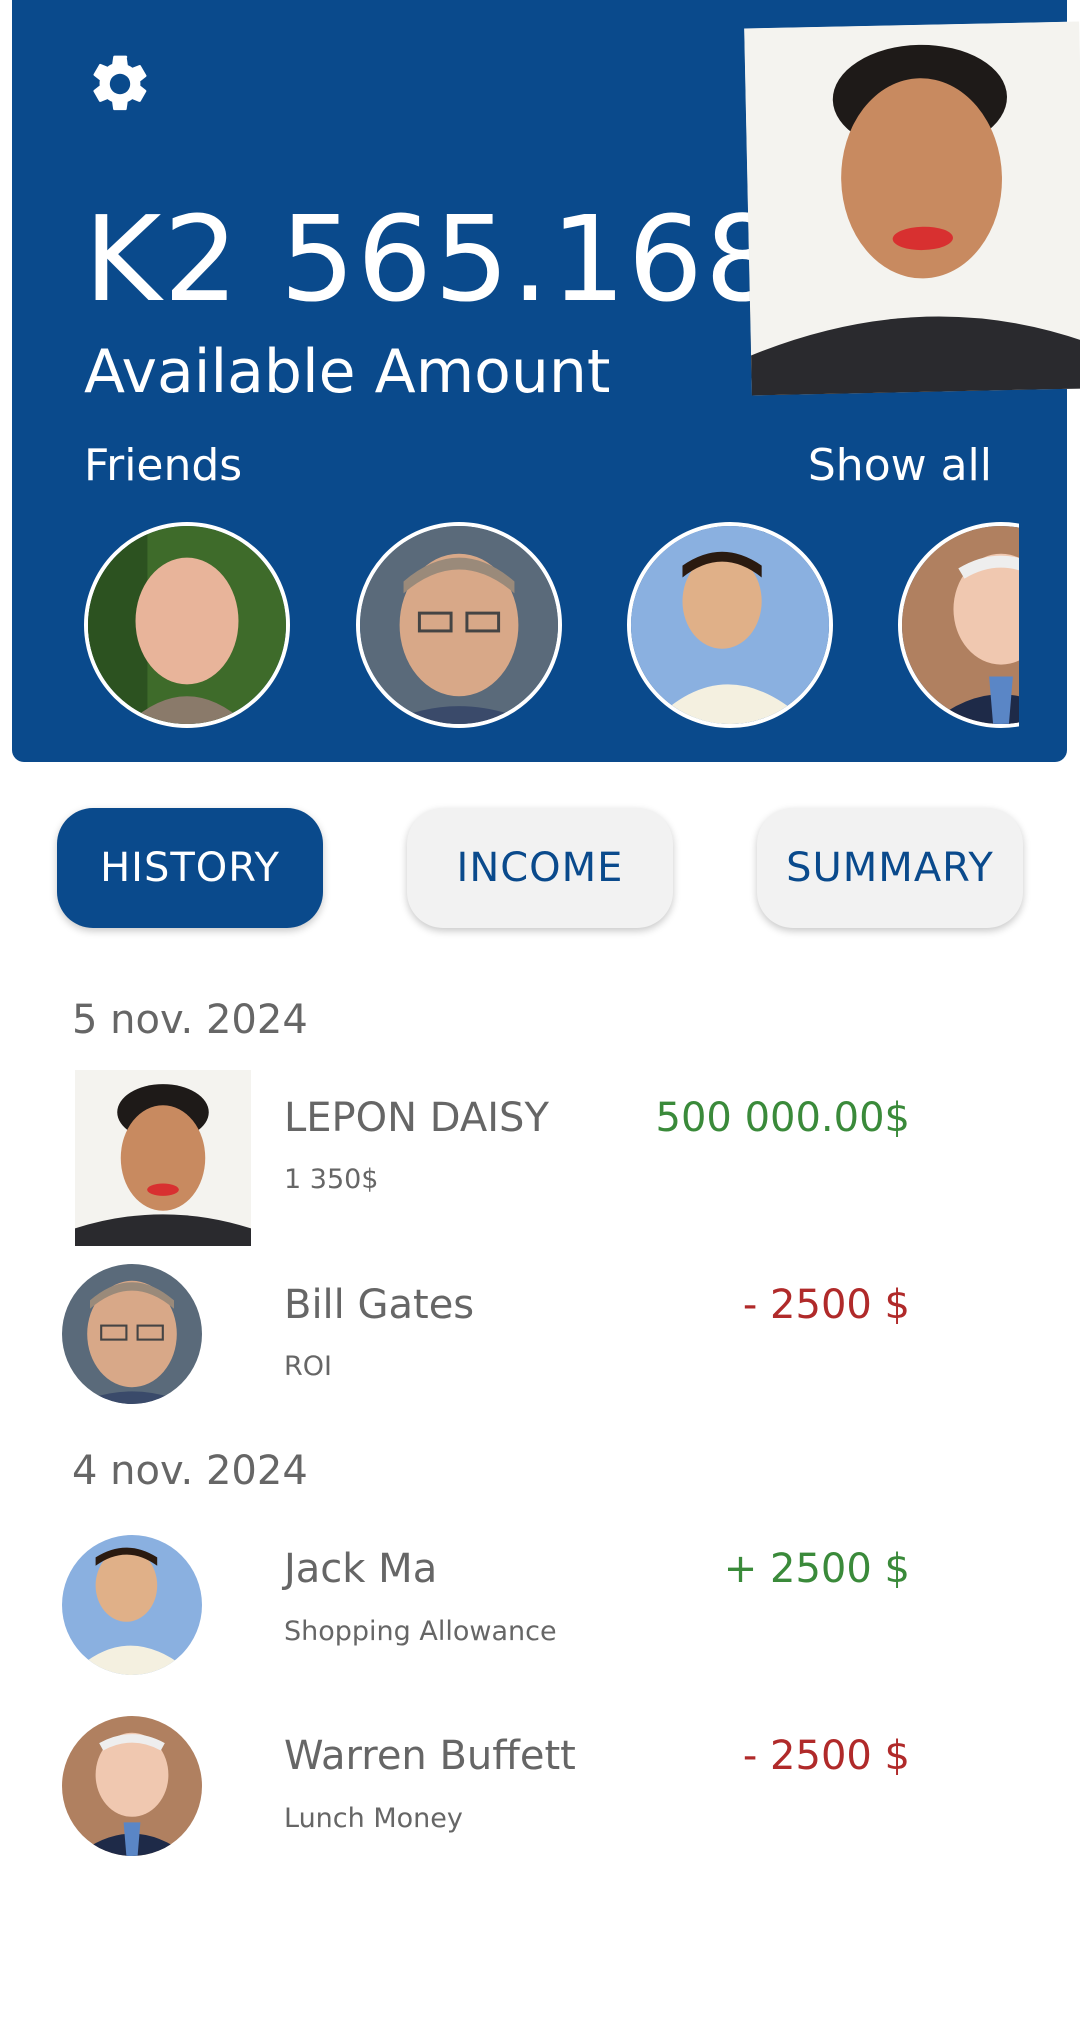 Image resolution: width=1080 pixels, height=2020 pixels. Describe the element at coordinates (433, 259) in the screenshot. I see `balance-amount: K2 565.168` at that location.